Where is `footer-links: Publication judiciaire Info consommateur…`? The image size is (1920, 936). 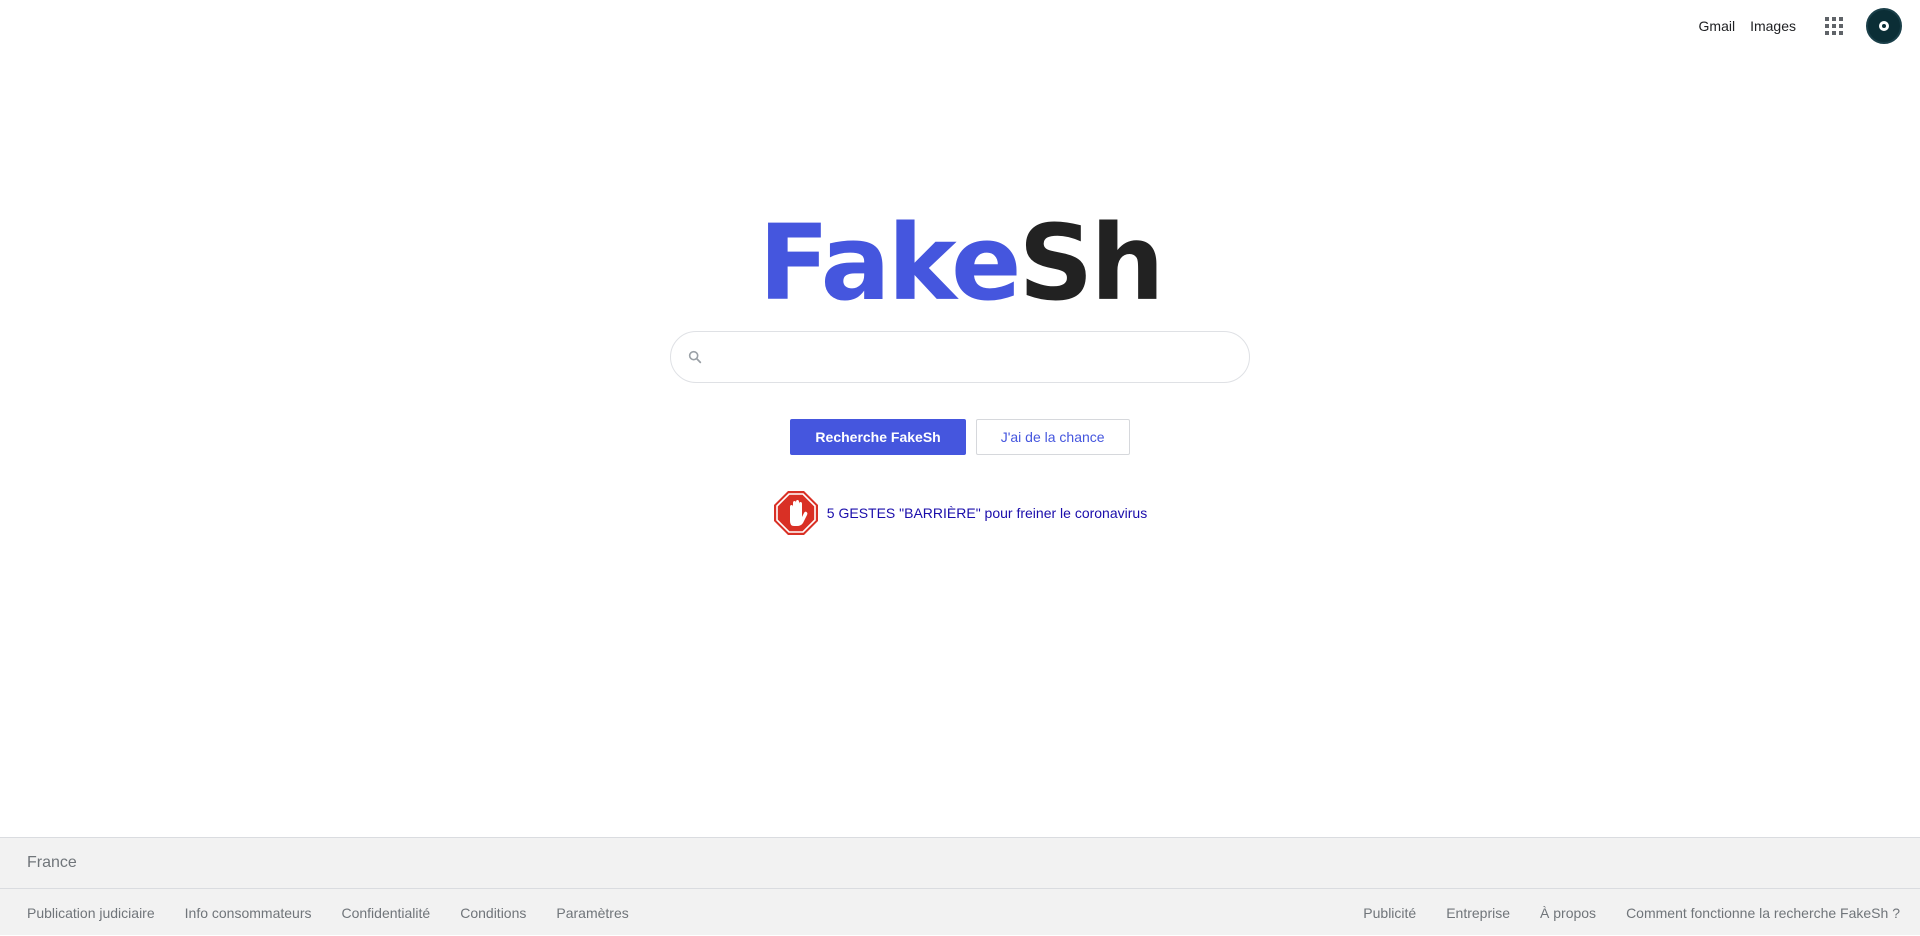 footer-links: Publication judiciaire Info consommateur… is located at coordinates (960, 912).